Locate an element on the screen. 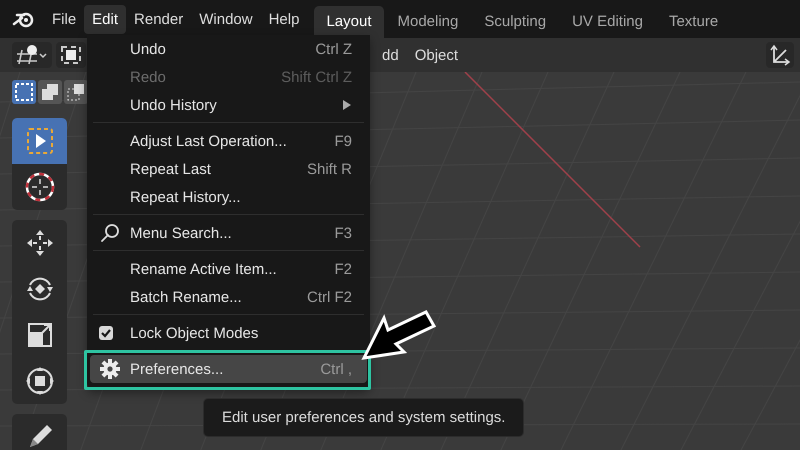  shortcut-label: Shift R is located at coordinates (329, 169).